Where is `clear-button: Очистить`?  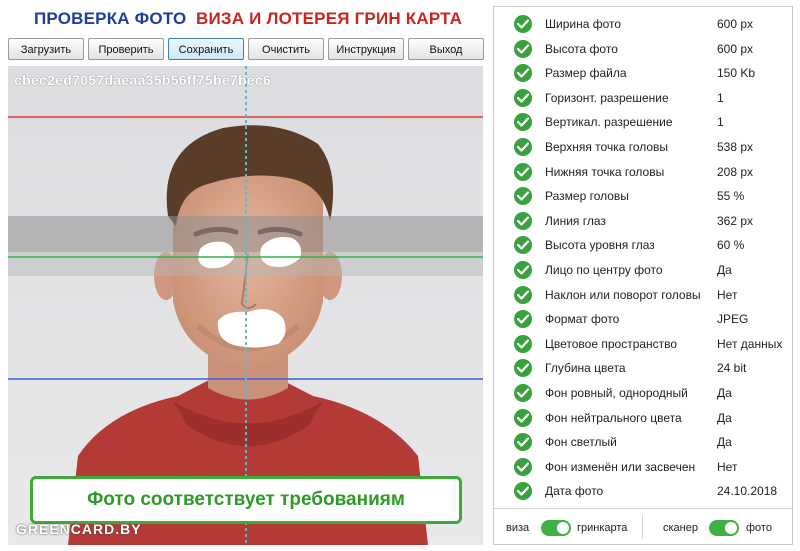
clear-button: Очистить is located at coordinates (286, 49).